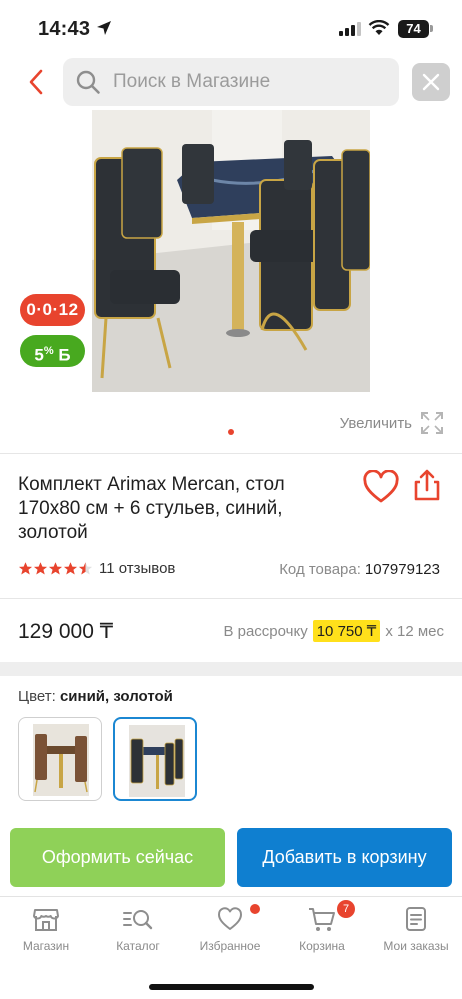 This screenshot has width=462, height=999. Describe the element at coordinates (48, 351) in the screenshot. I see `bonus-percent-sign: %` at that location.